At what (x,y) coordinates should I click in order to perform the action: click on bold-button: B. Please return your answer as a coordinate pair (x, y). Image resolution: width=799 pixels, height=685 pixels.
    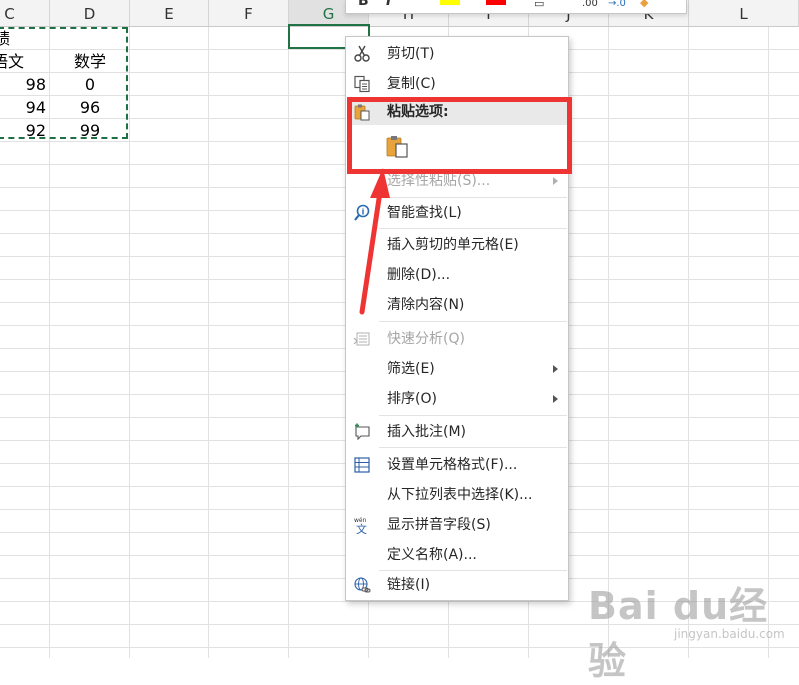
    Looking at the image, I should click on (363, 4).